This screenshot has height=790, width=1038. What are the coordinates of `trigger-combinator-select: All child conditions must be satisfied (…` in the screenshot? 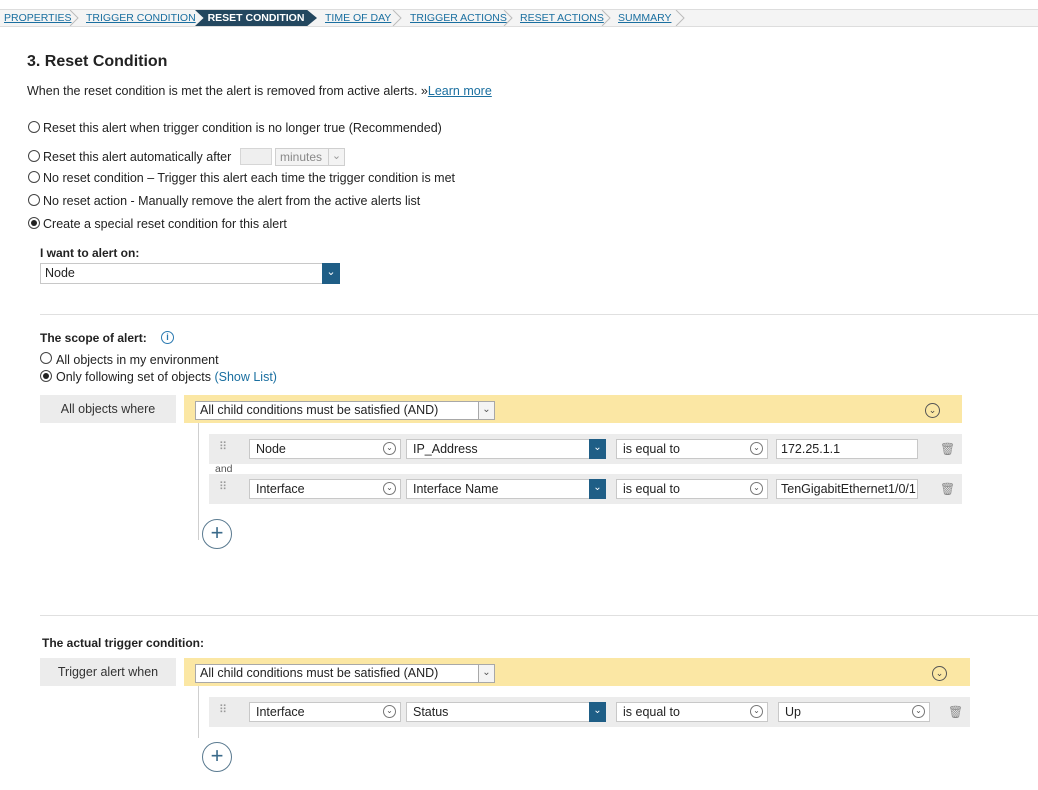 It's located at (345, 673).